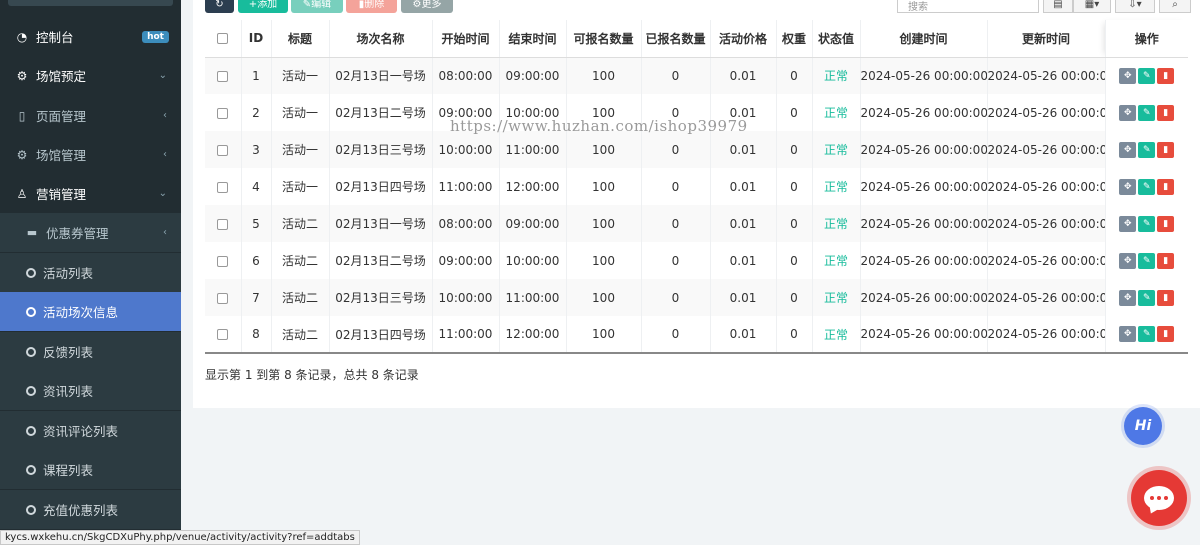 This screenshot has width=1200, height=545. What do you see at coordinates (1045, 39) in the screenshot?
I see `column-header: 更新时间` at bounding box center [1045, 39].